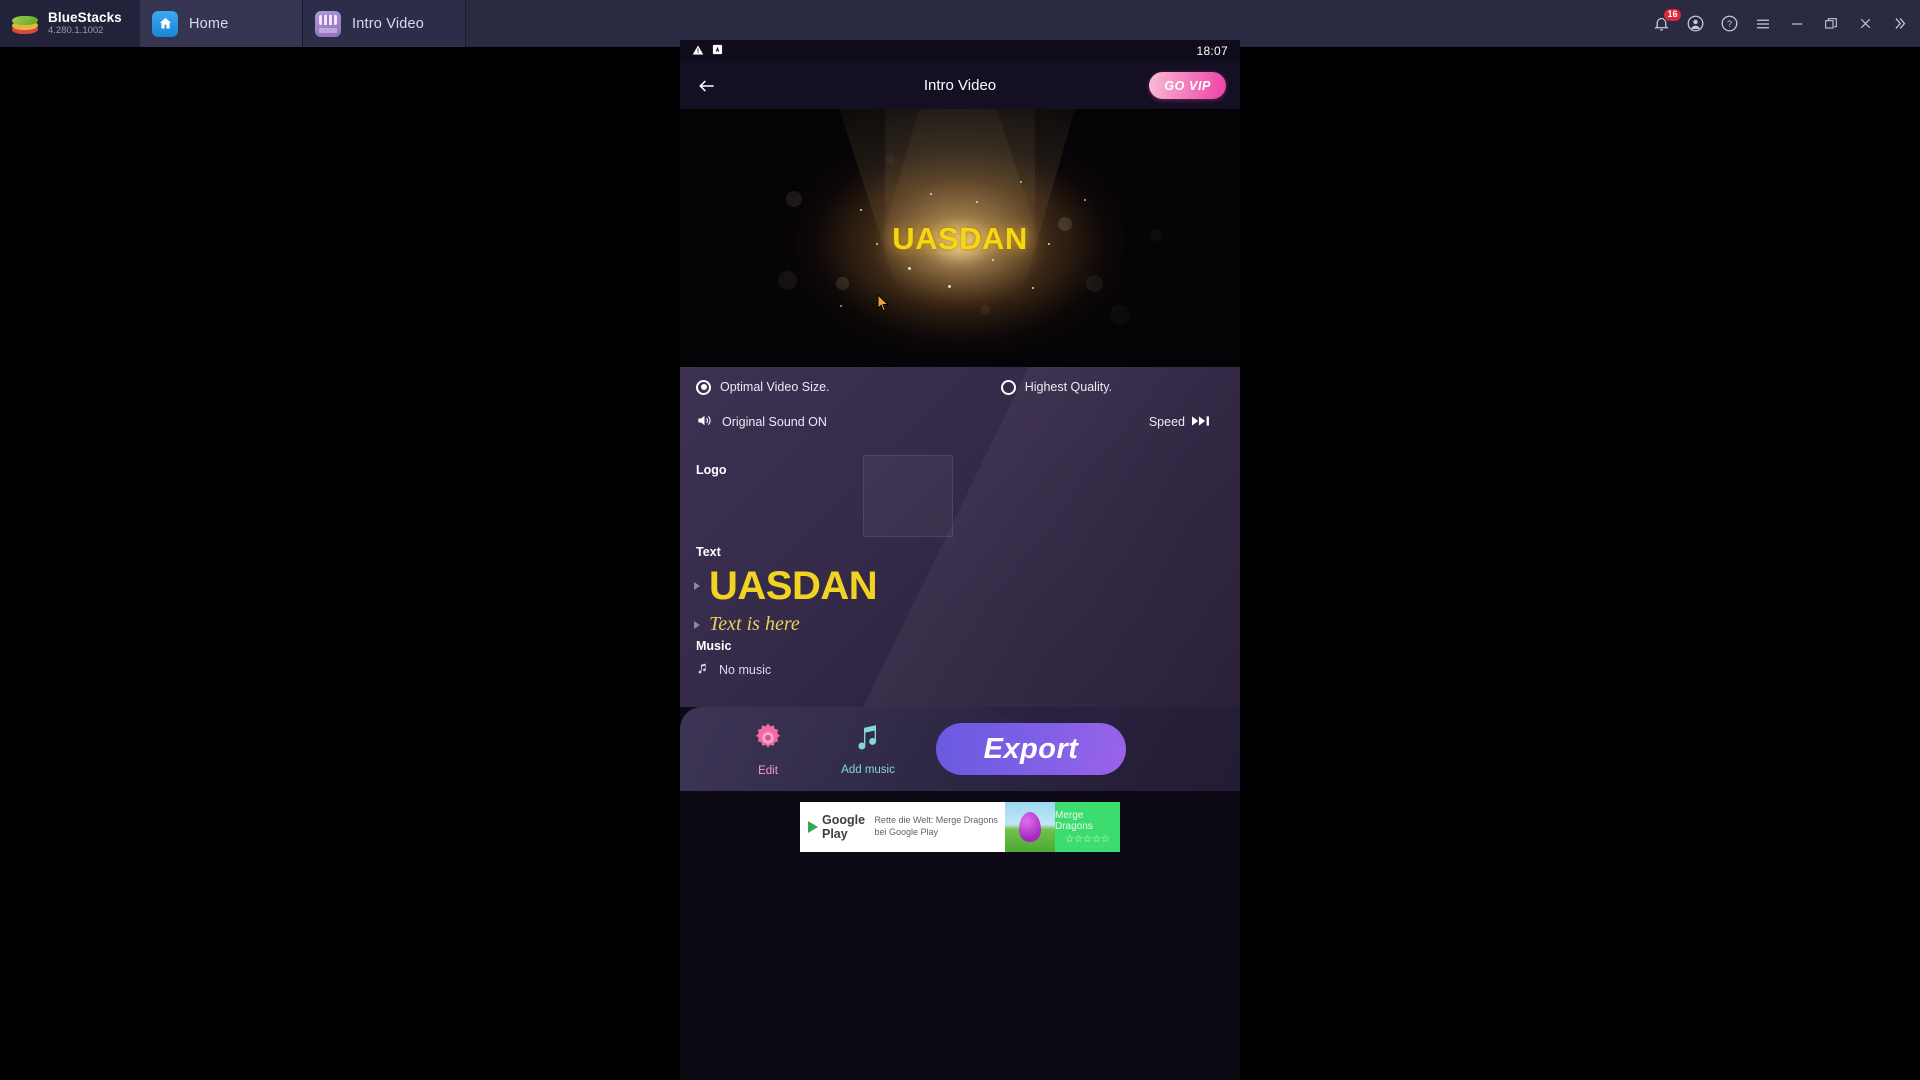  Describe the element at coordinates (1865, 23) in the screenshot. I see `close-icon` at that location.